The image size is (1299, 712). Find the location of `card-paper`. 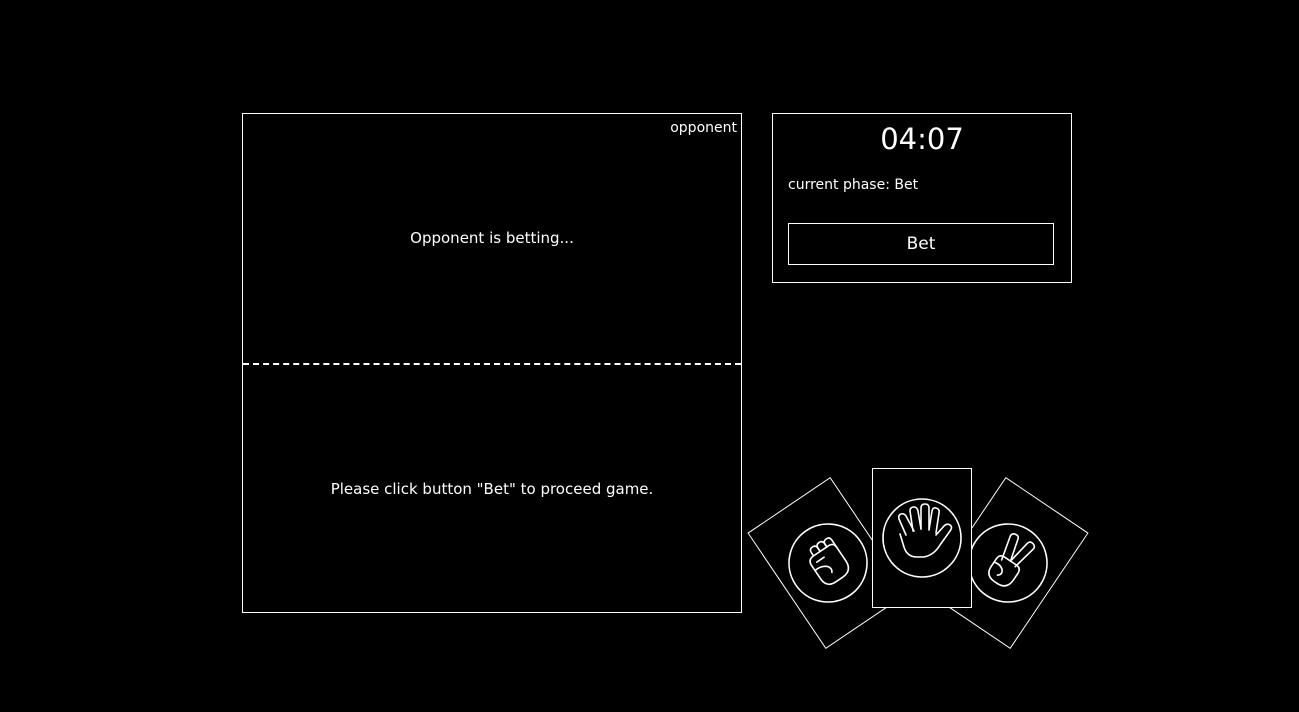

card-paper is located at coordinates (922, 538).